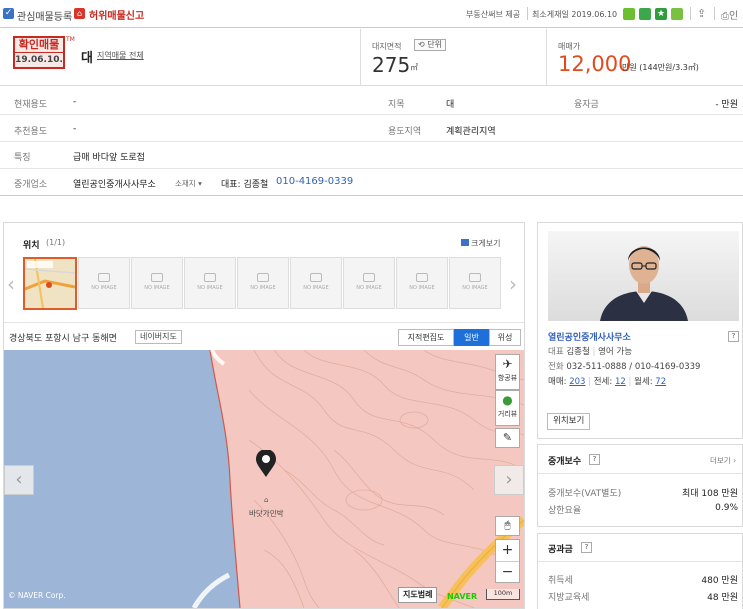 The width and height of the screenshot is (743, 609). Describe the element at coordinates (507, 372) in the screenshot. I see `aerial-view-button: ✈ 항공뷰` at that location.